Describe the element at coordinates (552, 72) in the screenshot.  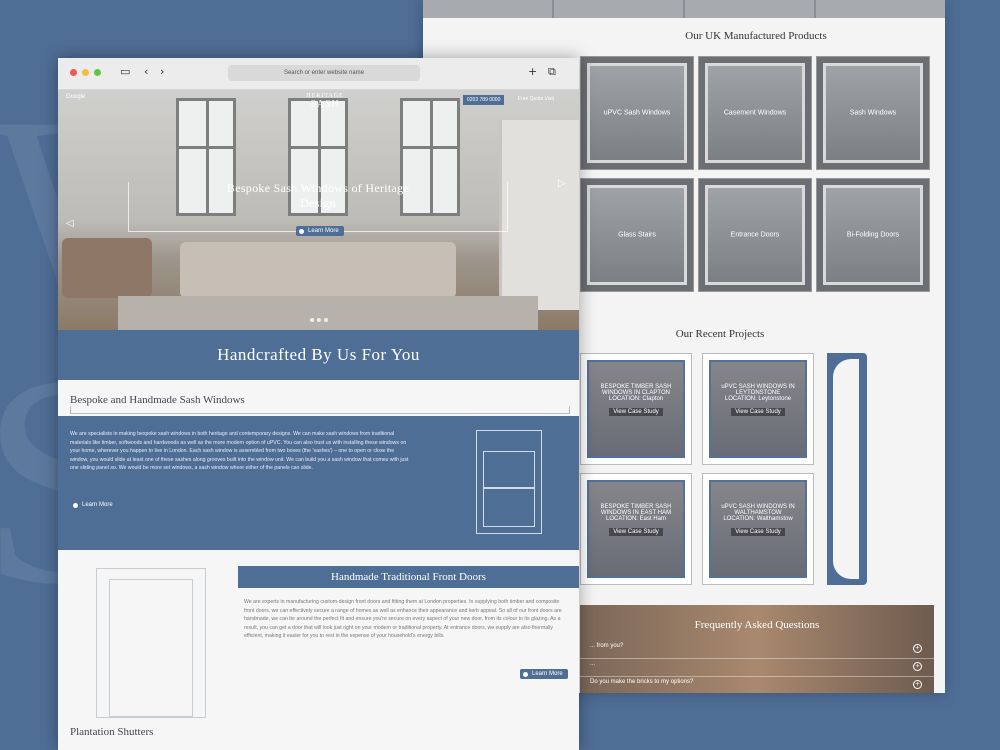
I see `tabs-overview-icon: ⧉` at that location.